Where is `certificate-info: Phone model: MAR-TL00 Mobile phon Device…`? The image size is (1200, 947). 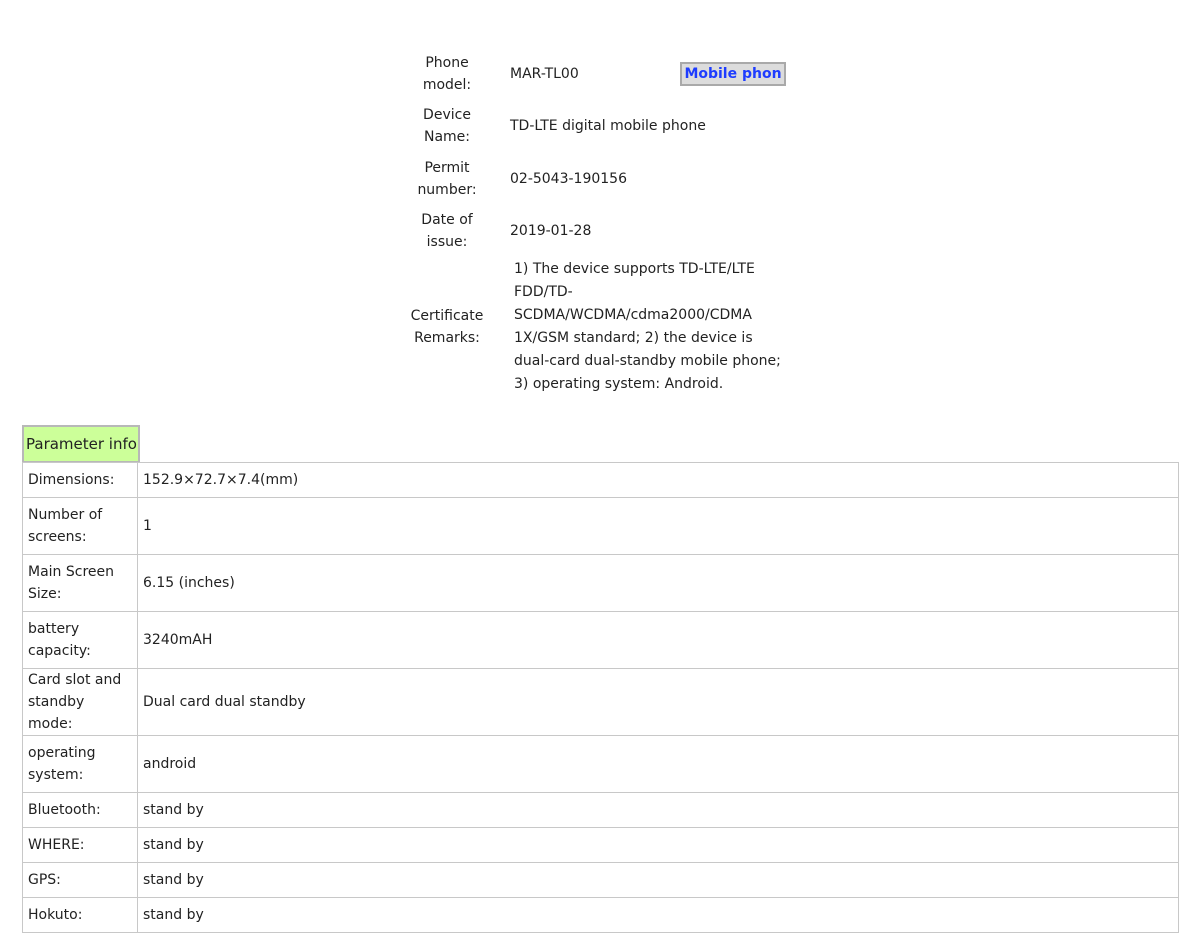
certificate-info: Phone model: MAR-TL00 Mobile phon Device… is located at coordinates (605, 222).